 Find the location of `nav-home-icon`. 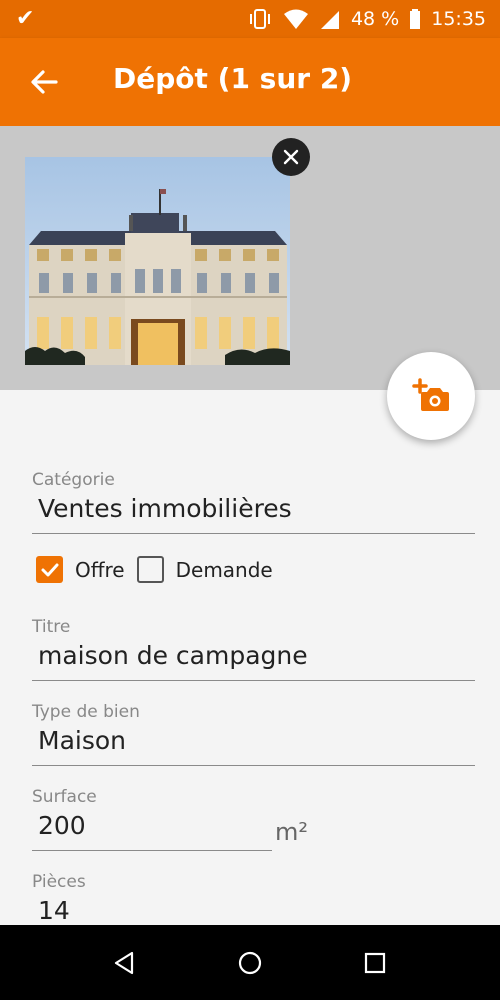

nav-home-icon is located at coordinates (250, 963).